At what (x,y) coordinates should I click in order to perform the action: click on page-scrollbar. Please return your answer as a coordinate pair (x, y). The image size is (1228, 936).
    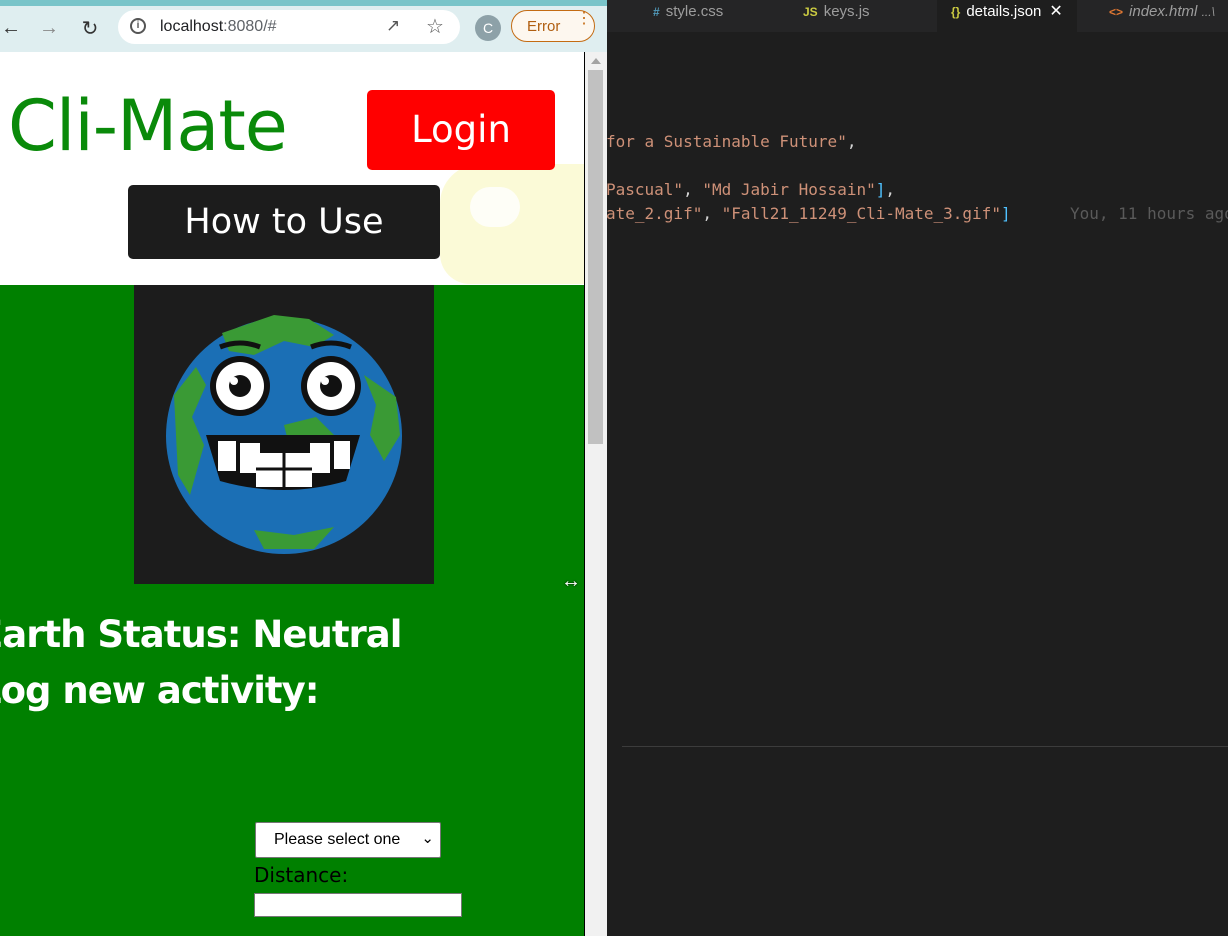
    Looking at the image, I should click on (596, 494).